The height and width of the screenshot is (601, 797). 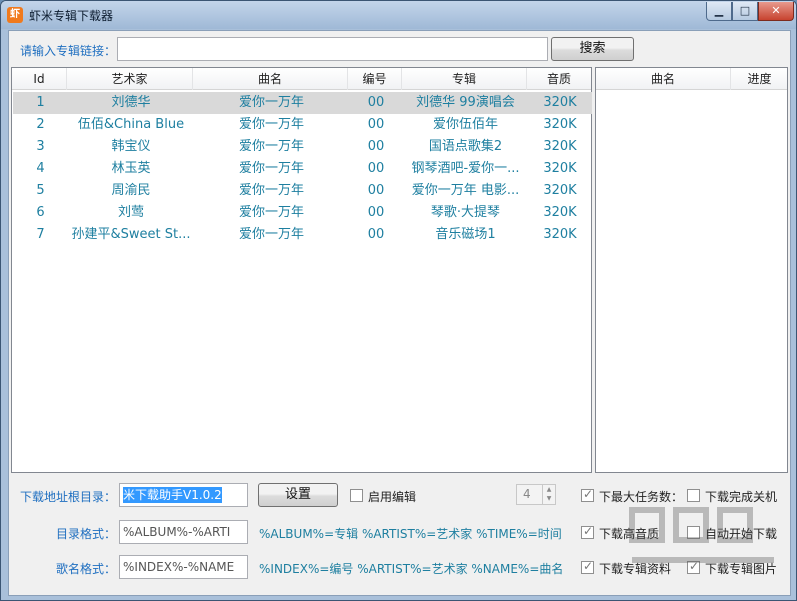 What do you see at coordinates (71, 16) in the screenshot?
I see `window-title: 虾米专辑下载器` at bounding box center [71, 16].